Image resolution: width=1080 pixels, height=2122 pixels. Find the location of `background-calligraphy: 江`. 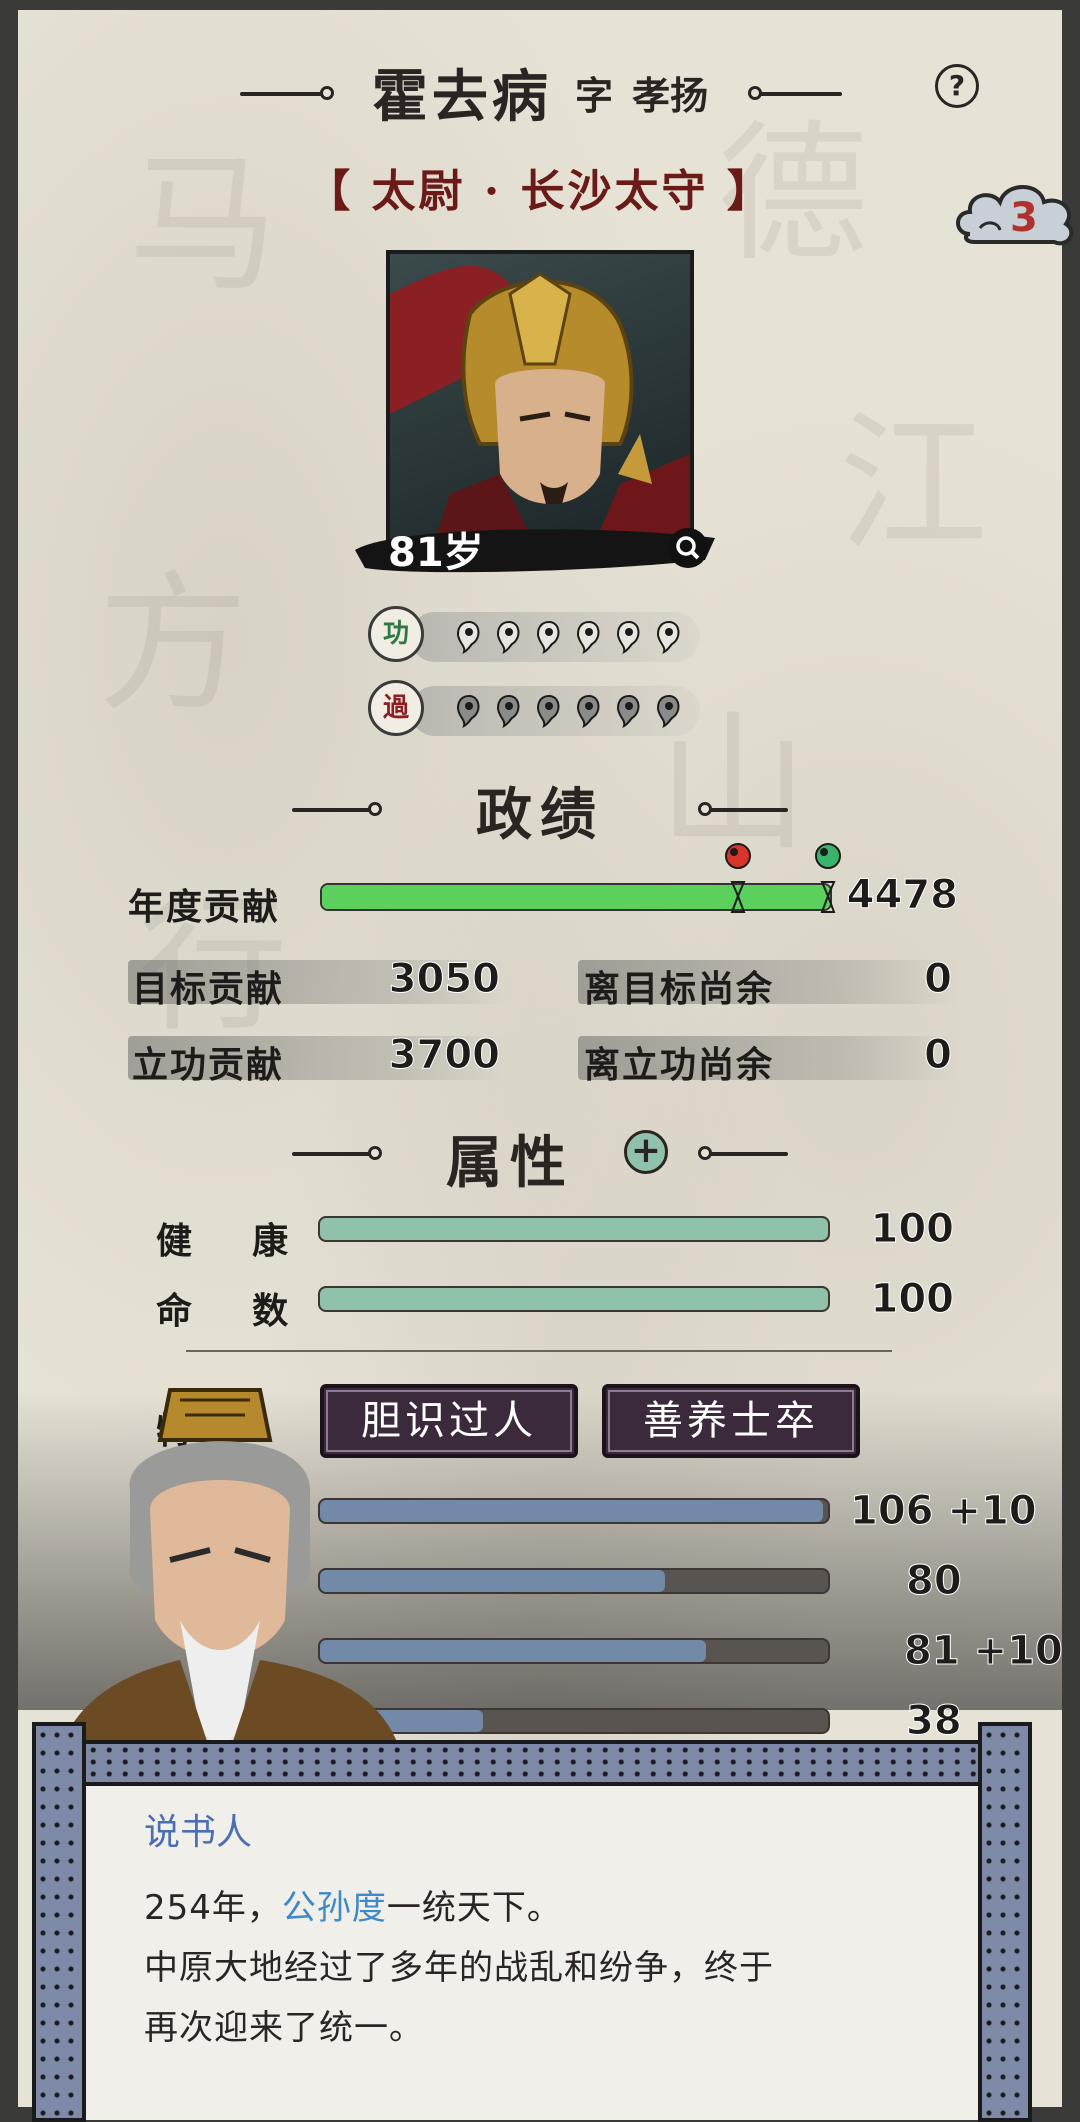

background-calligraphy: 江 is located at coordinates (913, 485).